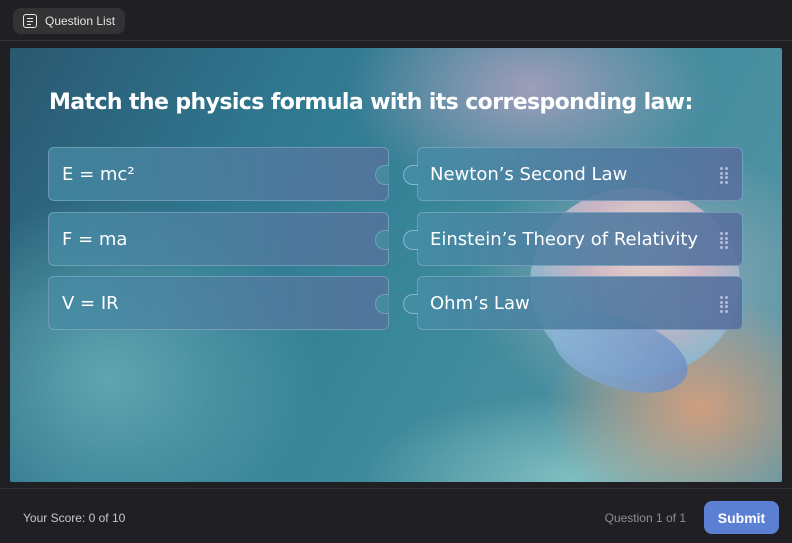  What do you see at coordinates (98, 174) in the screenshot?
I see `formula-text: E = mc²` at bounding box center [98, 174].